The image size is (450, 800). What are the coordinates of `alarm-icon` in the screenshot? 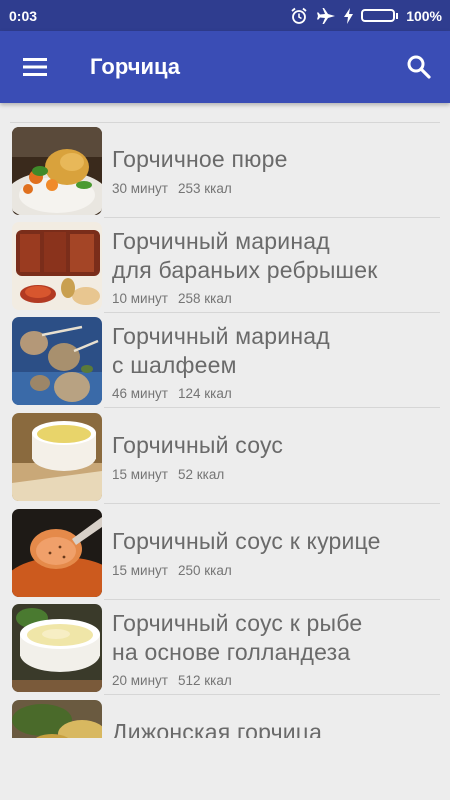 It's located at (299, 16).